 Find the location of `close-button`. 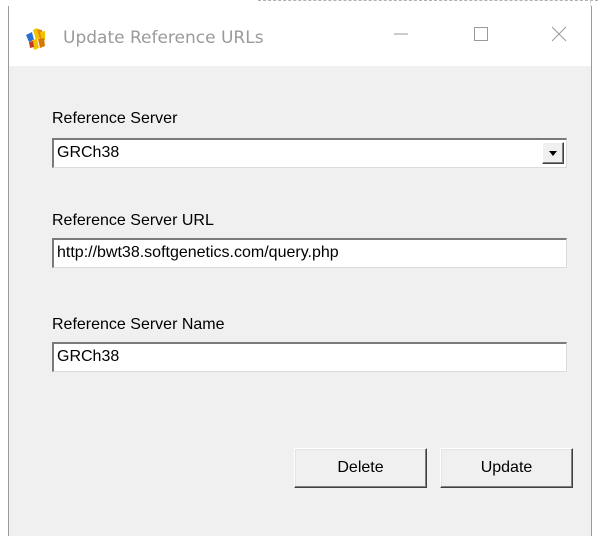

close-button is located at coordinates (559, 36).